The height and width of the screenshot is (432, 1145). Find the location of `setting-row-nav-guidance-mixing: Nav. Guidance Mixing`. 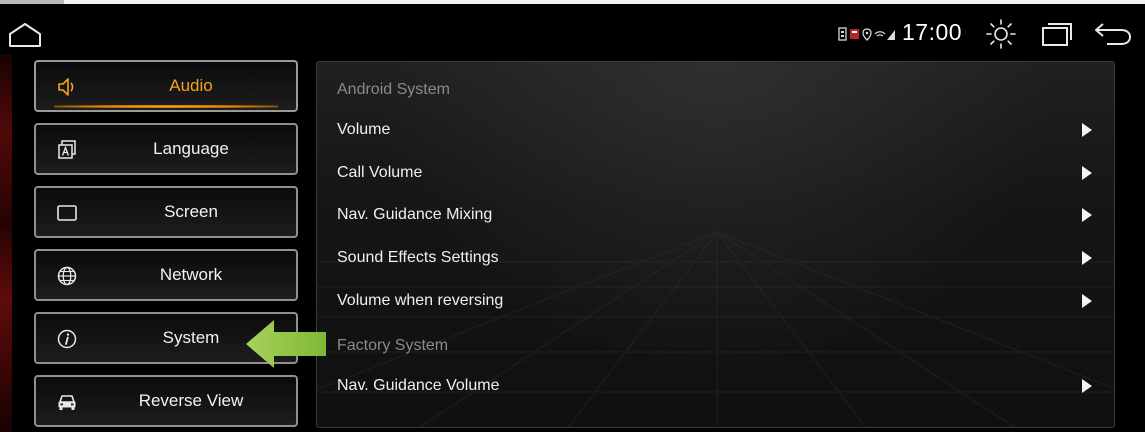

setting-row-nav-guidance-mixing: Nav. Guidance Mixing is located at coordinates (715, 216).